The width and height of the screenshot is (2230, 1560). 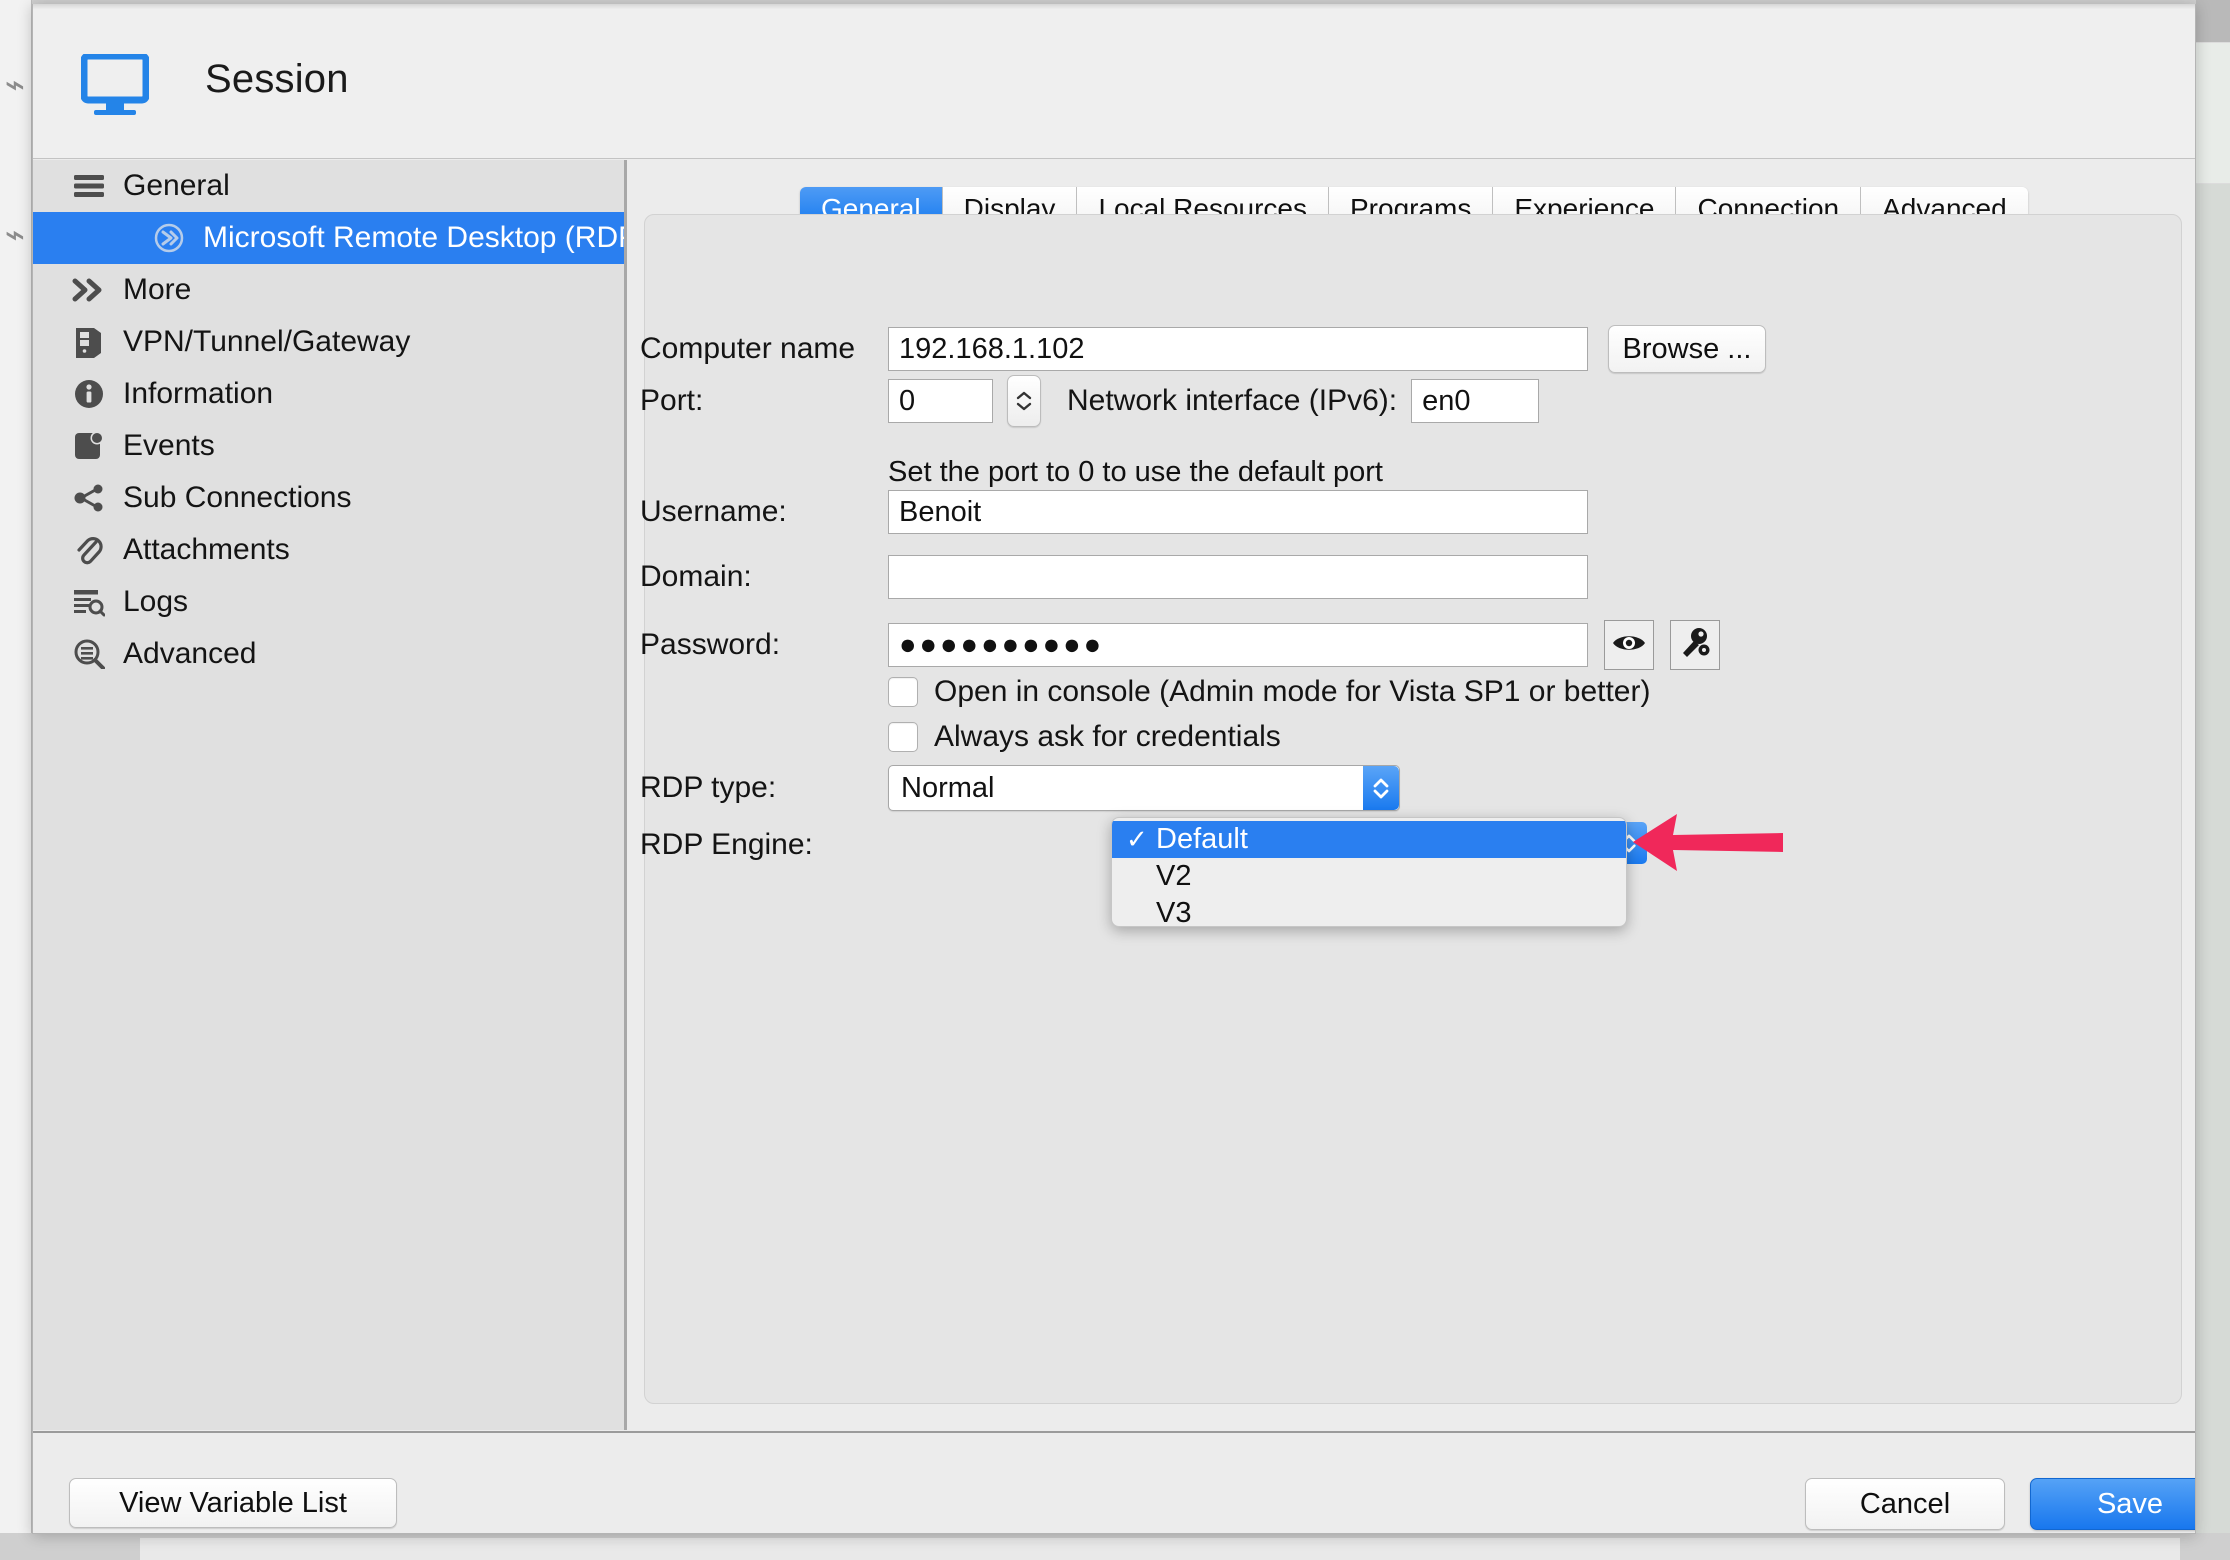 I want to click on always-ask-checkbox, so click(x=903, y=737).